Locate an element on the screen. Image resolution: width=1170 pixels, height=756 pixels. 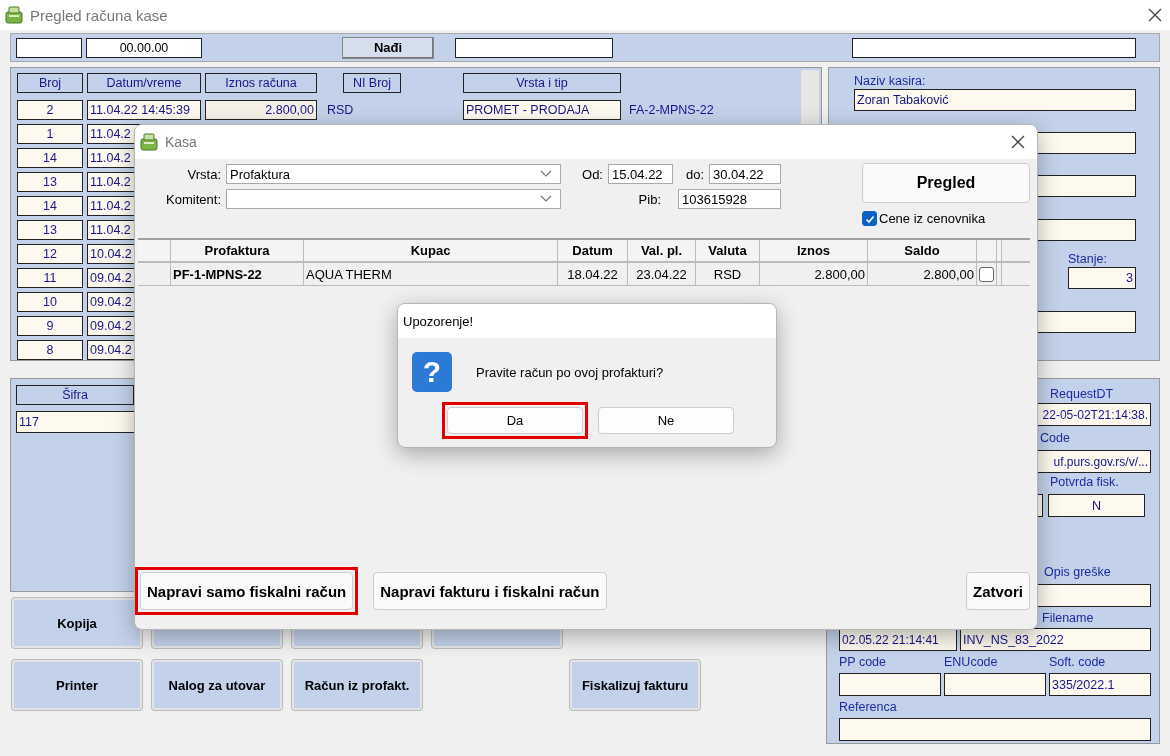
action-button: Napravi samo fiskalni račun is located at coordinates (247, 591).